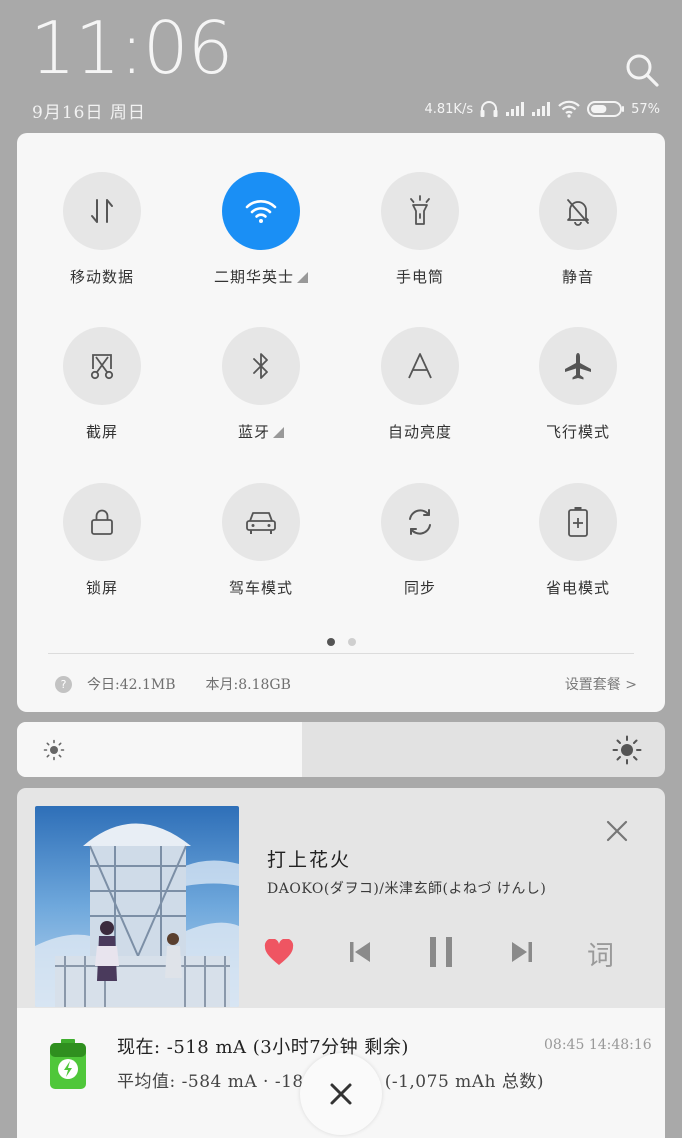 Image resolution: width=682 pixels, height=1138 pixels. I want to click on wifi-status-icon, so click(569, 109).